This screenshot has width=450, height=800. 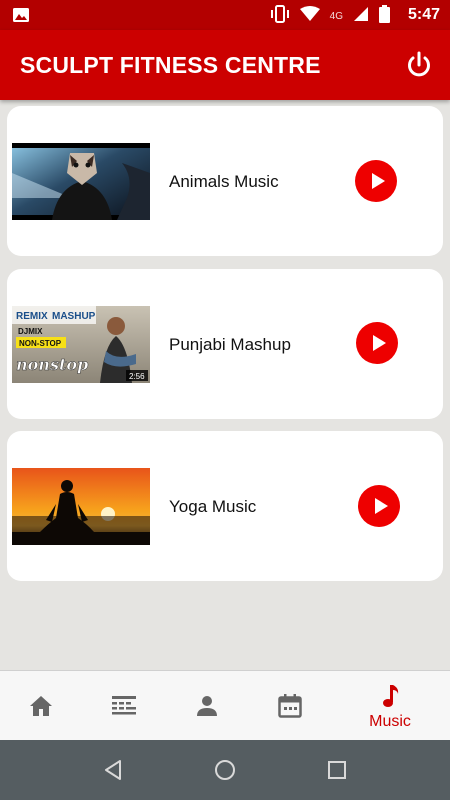 I want to click on back-button, so click(x=113, y=770).